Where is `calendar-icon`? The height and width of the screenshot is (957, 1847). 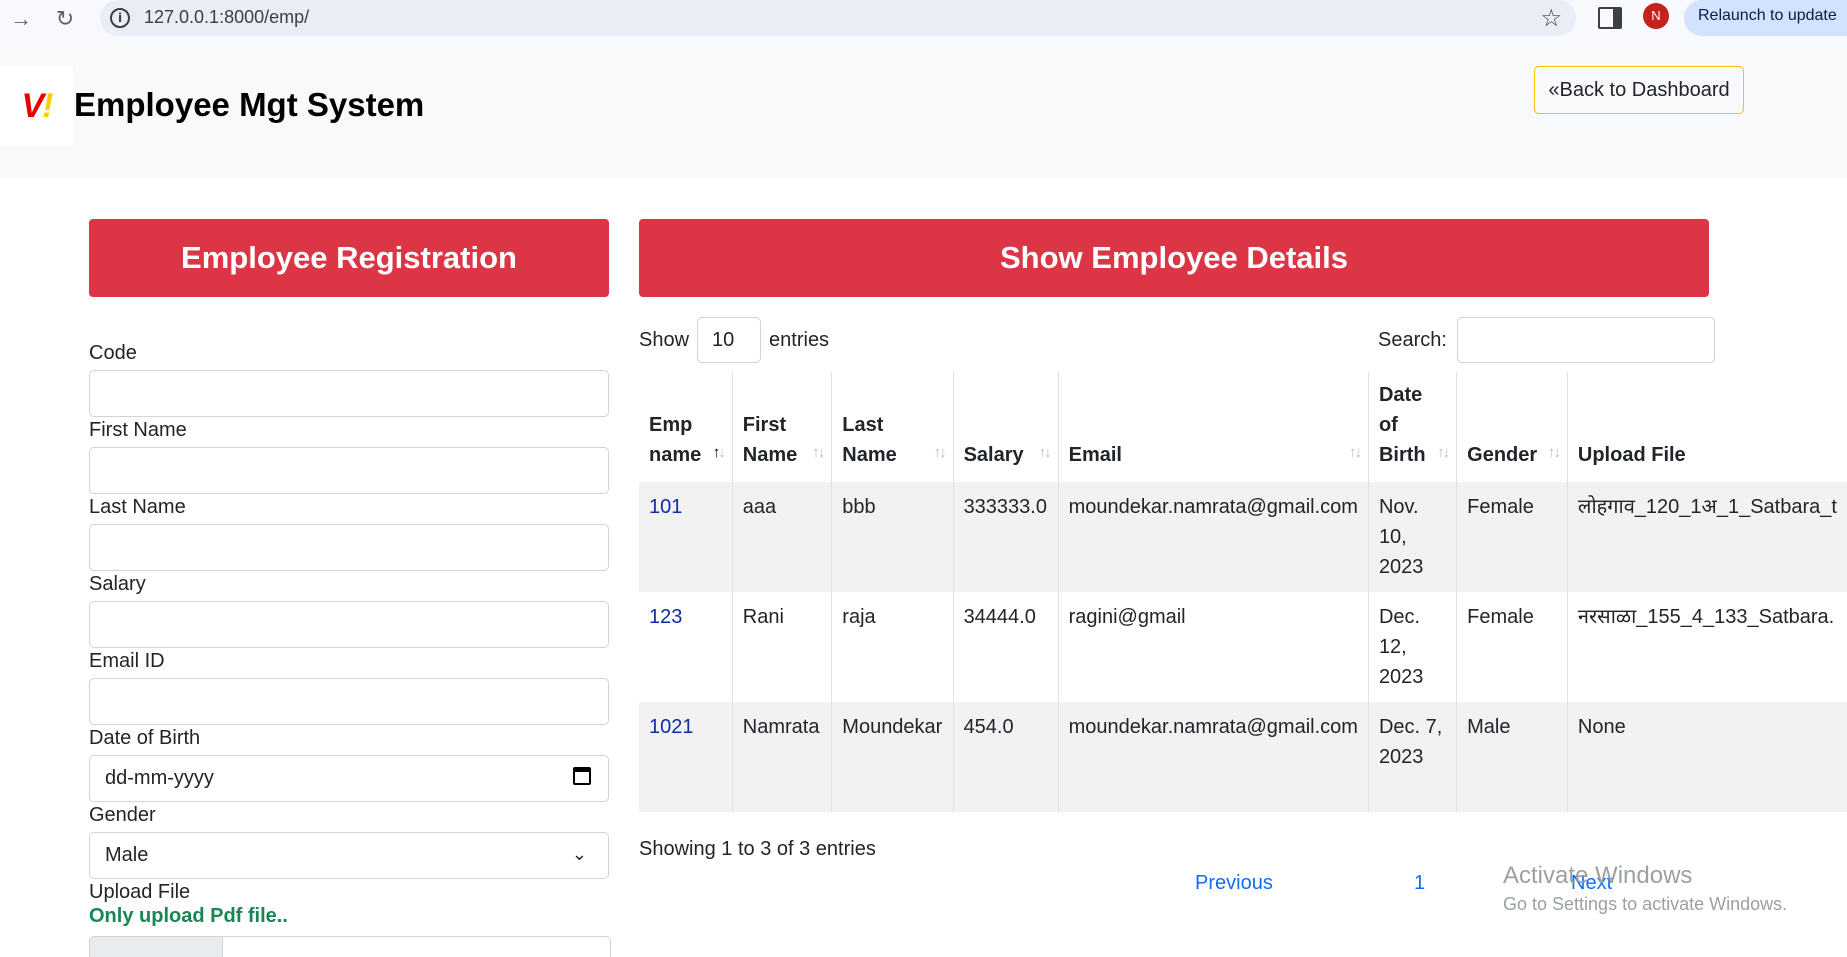 calendar-icon is located at coordinates (582, 776).